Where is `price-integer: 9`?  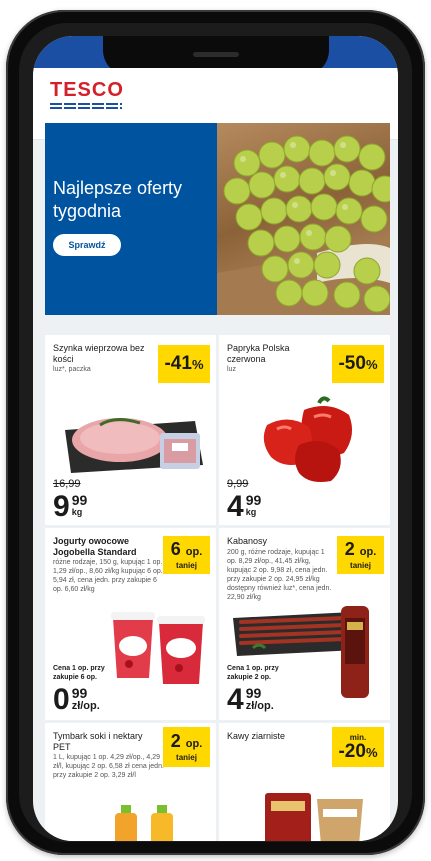
price-integer: 9 is located at coordinates (61, 506).